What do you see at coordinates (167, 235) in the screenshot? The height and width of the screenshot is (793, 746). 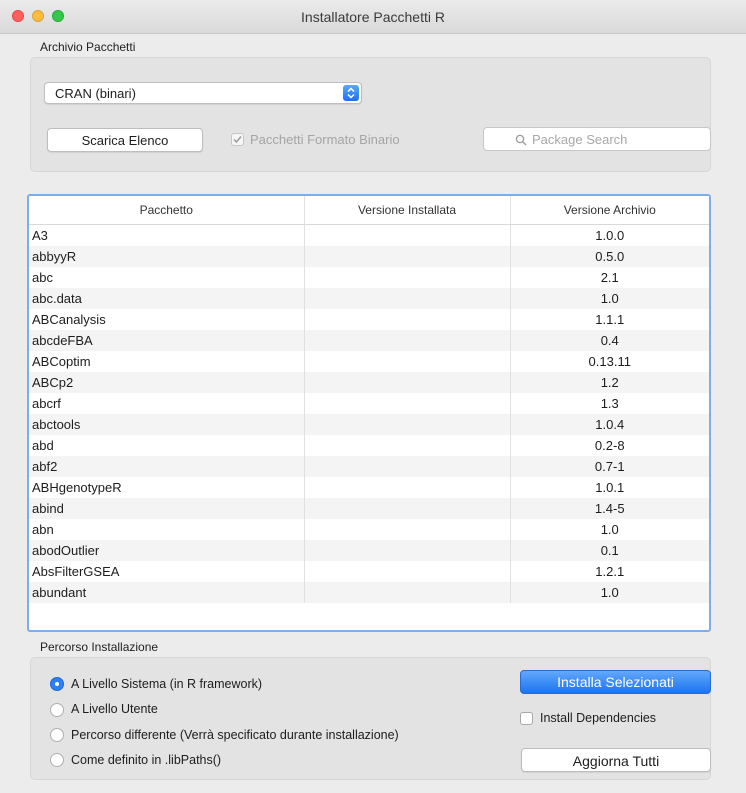 I see `package-name-cell: A3` at bounding box center [167, 235].